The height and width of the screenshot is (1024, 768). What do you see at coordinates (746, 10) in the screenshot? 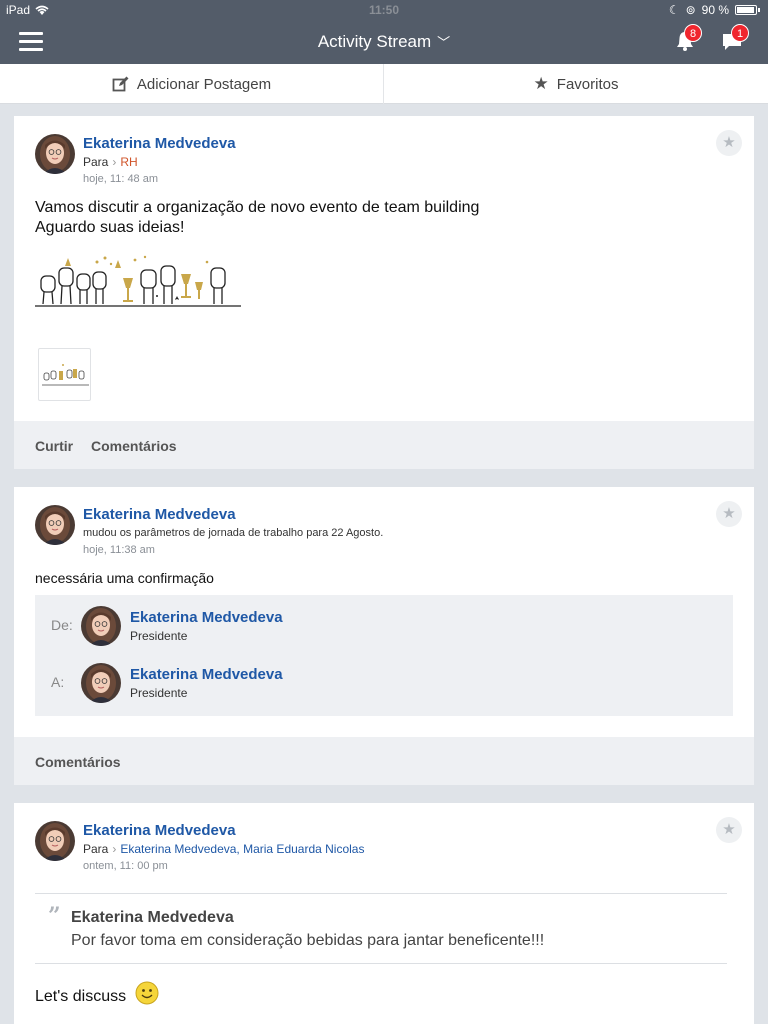
I see `battery-icon` at bounding box center [746, 10].